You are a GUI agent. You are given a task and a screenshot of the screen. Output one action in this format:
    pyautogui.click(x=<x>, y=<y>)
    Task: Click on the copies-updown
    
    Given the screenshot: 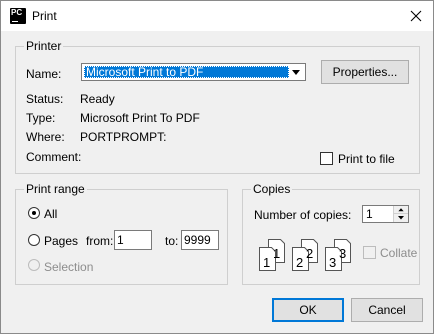 What is the action you would take?
    pyautogui.click(x=400, y=214)
    